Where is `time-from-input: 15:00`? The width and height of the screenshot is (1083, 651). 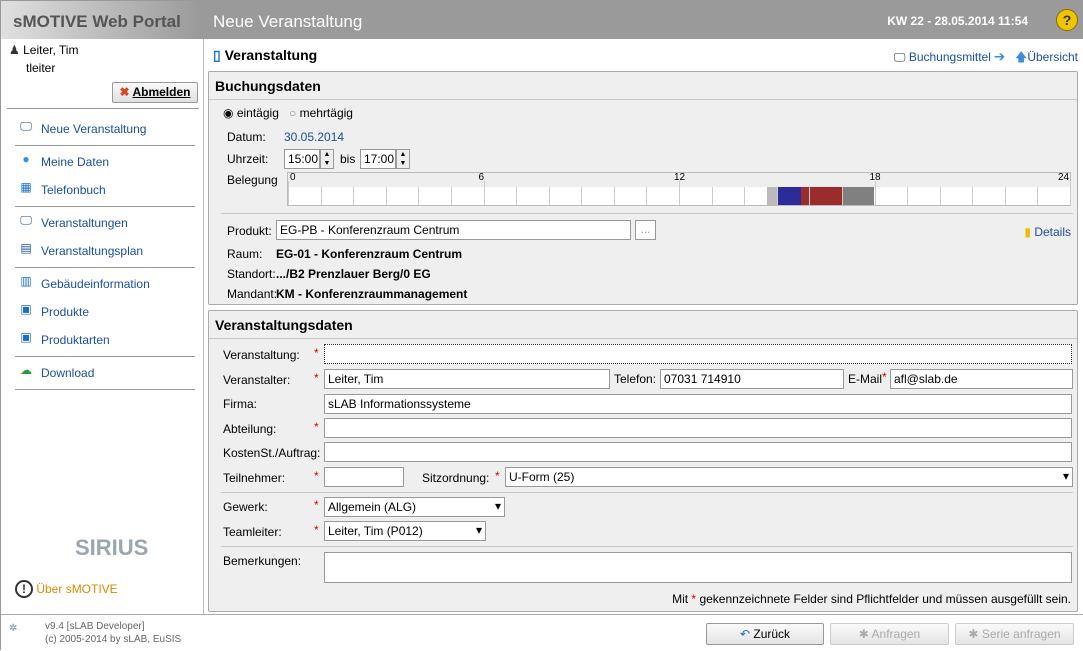
time-from-input: 15:00 is located at coordinates (302, 159).